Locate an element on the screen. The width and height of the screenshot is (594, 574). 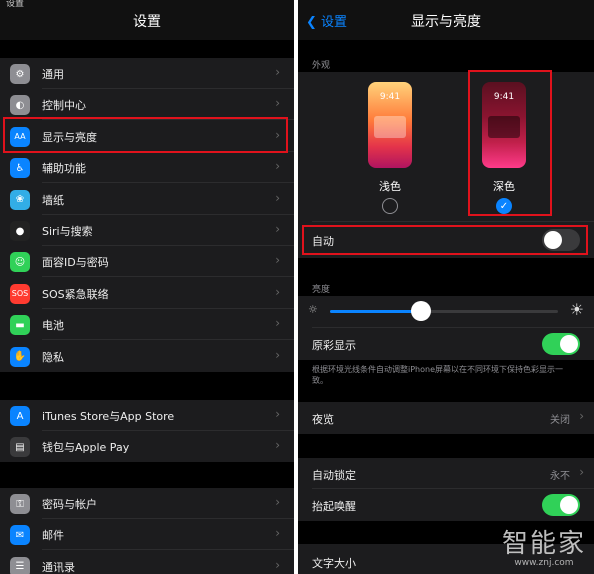
settings-row: ◐ 控制中心 › is located at coordinates (147, 105).